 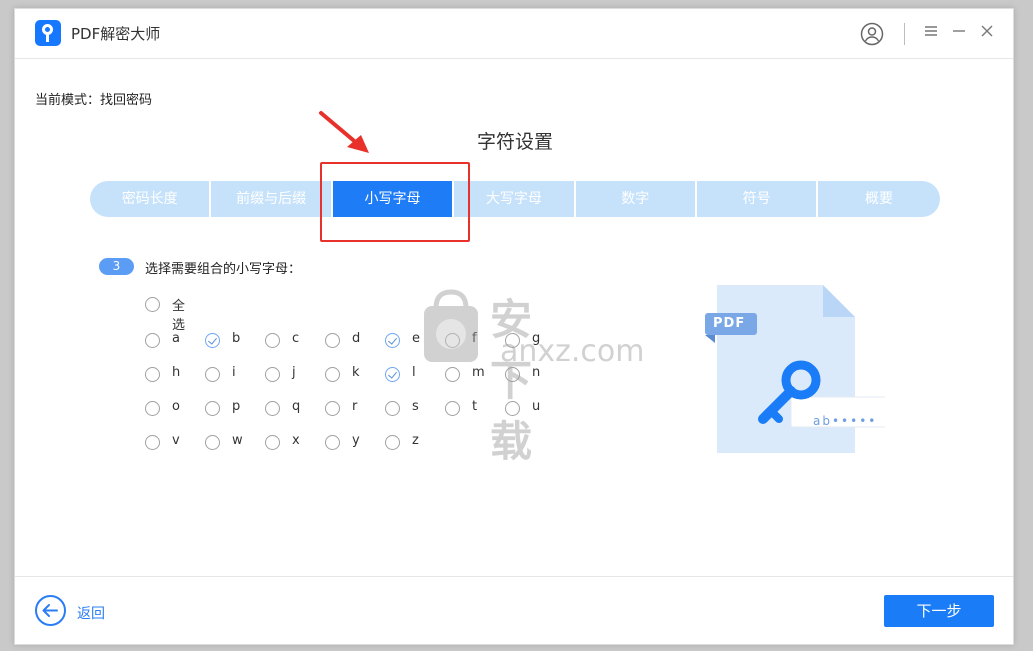 I want to click on tab-prefix-suffix: 前缀与后缀, so click(x=272, y=199).